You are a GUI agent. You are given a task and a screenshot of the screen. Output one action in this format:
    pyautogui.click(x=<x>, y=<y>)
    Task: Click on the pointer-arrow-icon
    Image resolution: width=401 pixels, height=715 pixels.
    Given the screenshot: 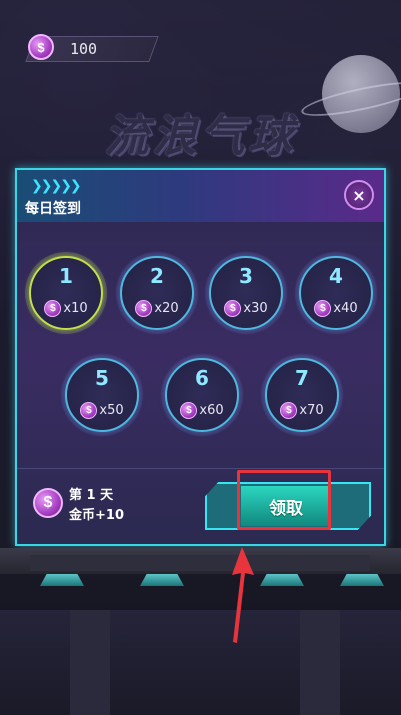 What is the action you would take?
    pyautogui.click(x=243, y=595)
    